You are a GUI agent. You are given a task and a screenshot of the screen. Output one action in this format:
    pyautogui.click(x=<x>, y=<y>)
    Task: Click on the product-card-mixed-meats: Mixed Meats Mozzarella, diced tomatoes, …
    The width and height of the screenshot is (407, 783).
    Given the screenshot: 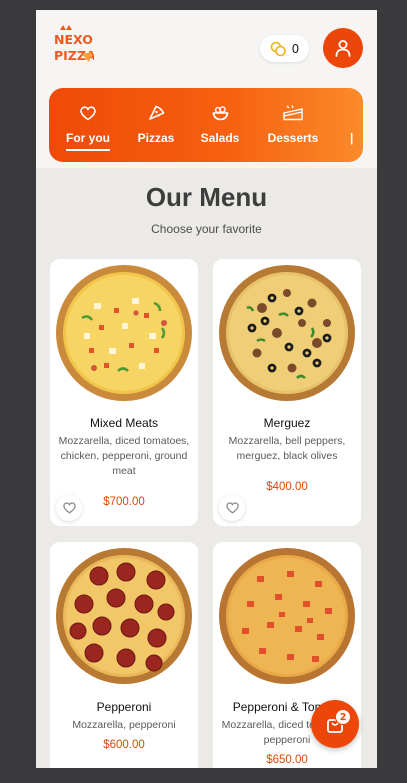 What is the action you would take?
    pyautogui.click(x=124, y=392)
    